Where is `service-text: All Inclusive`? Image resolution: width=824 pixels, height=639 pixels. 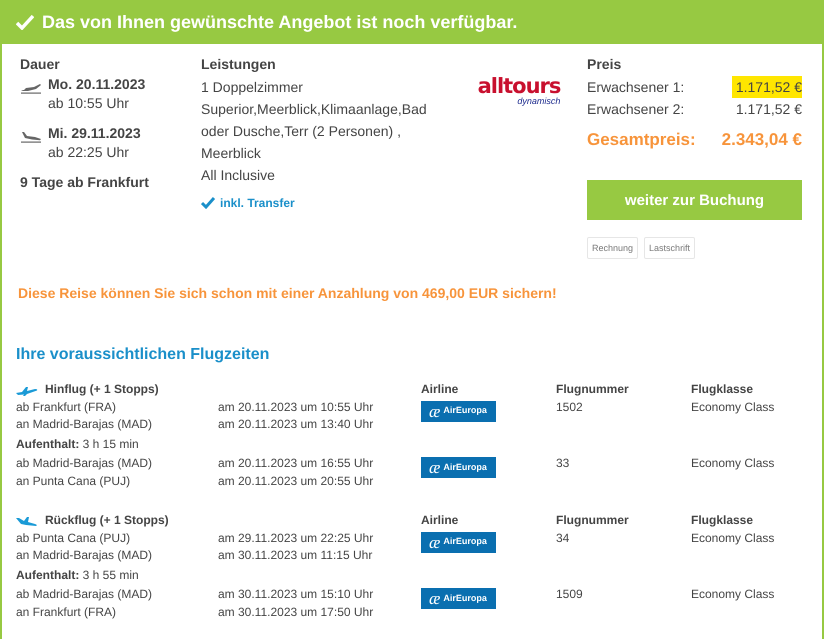 service-text: All Inclusive is located at coordinates (238, 175).